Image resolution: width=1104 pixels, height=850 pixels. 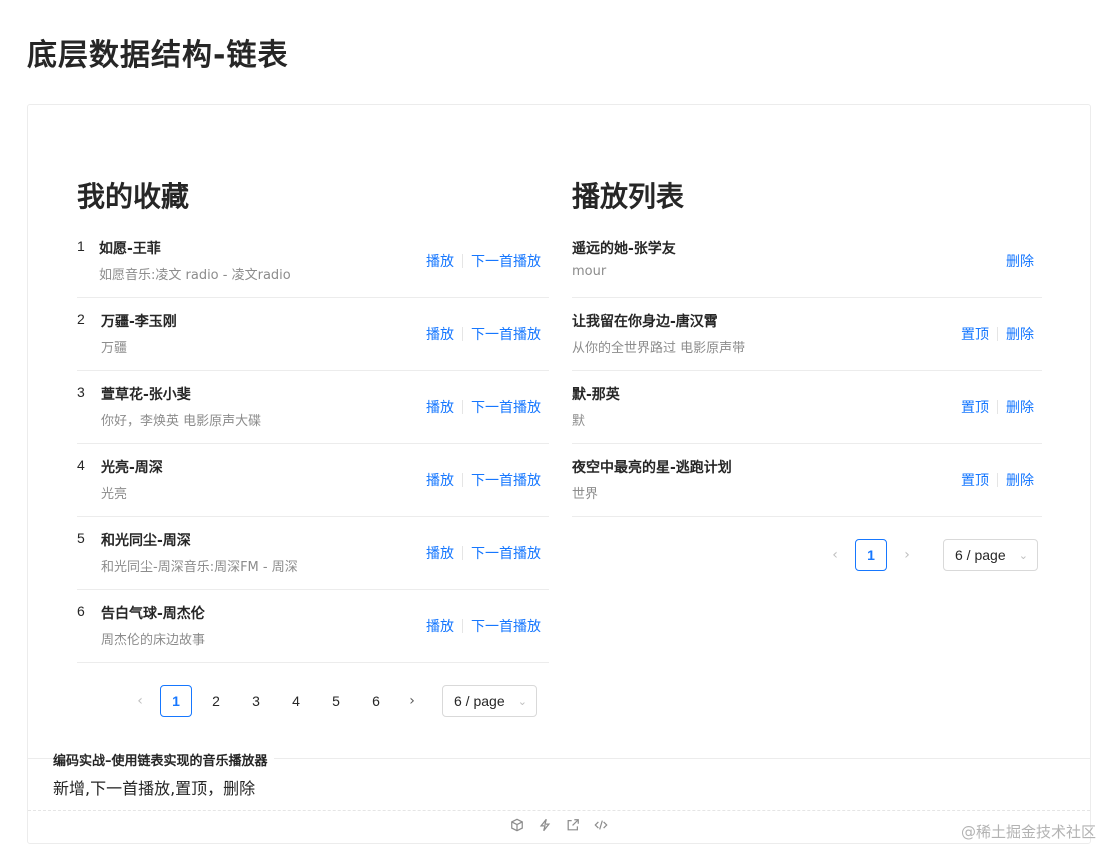 I want to click on favorites-pagination: ‹ 1 2 3 4 5 6 › 6 / page ⌄, so click(x=330, y=701).